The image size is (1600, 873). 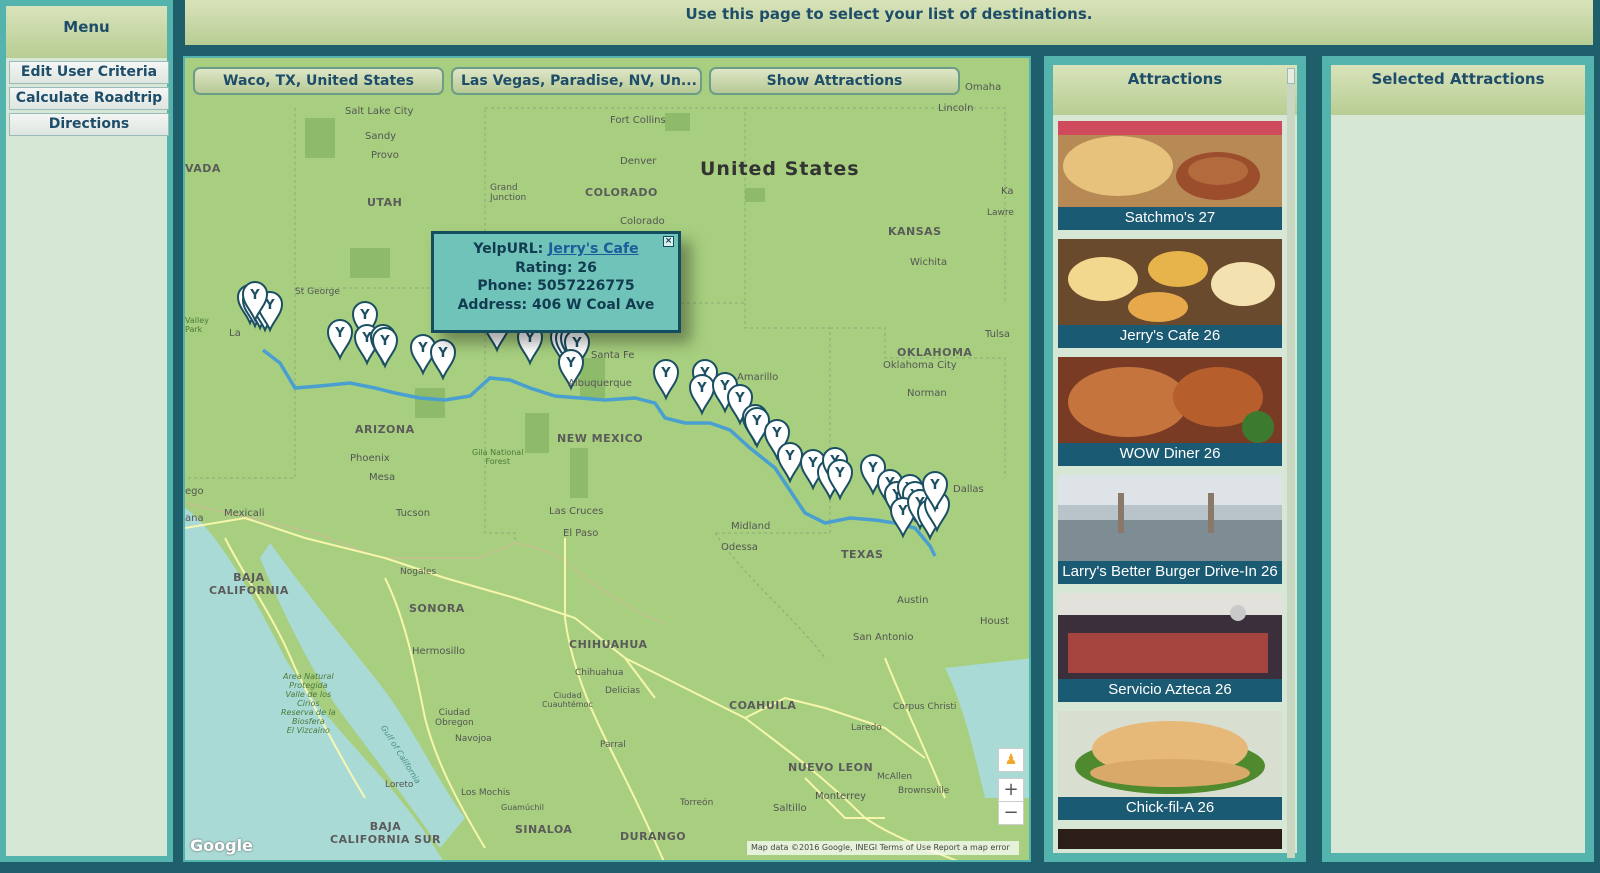 What do you see at coordinates (924, 791) in the screenshot?
I see `map-label-brownsville: Brownsville` at bounding box center [924, 791].